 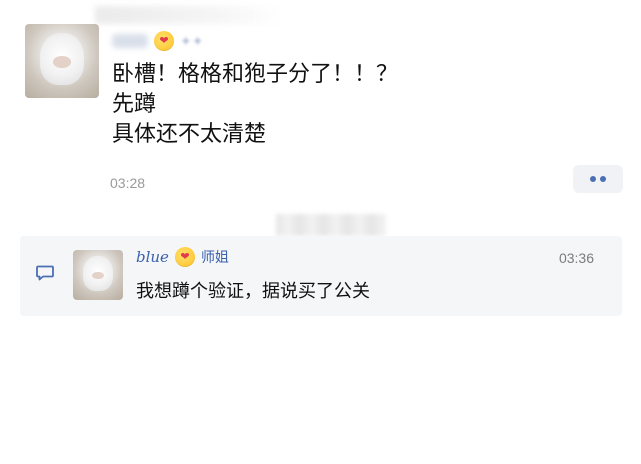 I want to click on message-2-text: 我想蹲个验证，据说买了公关, so click(x=253, y=291).